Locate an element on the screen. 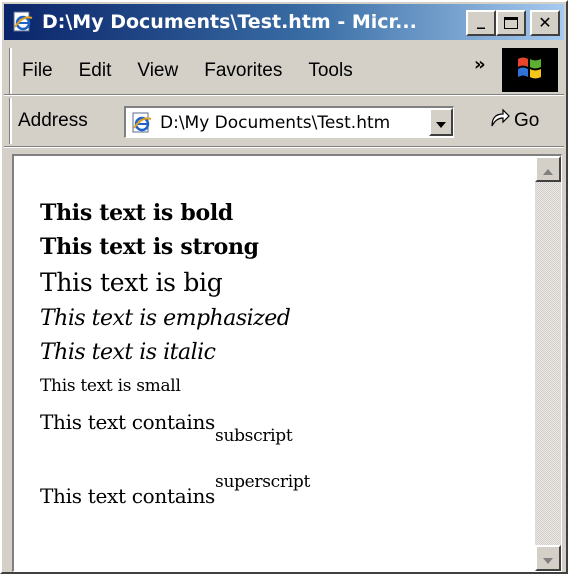  menu-bar: File Edit View Favorites Tools » is located at coordinates (249, 71).